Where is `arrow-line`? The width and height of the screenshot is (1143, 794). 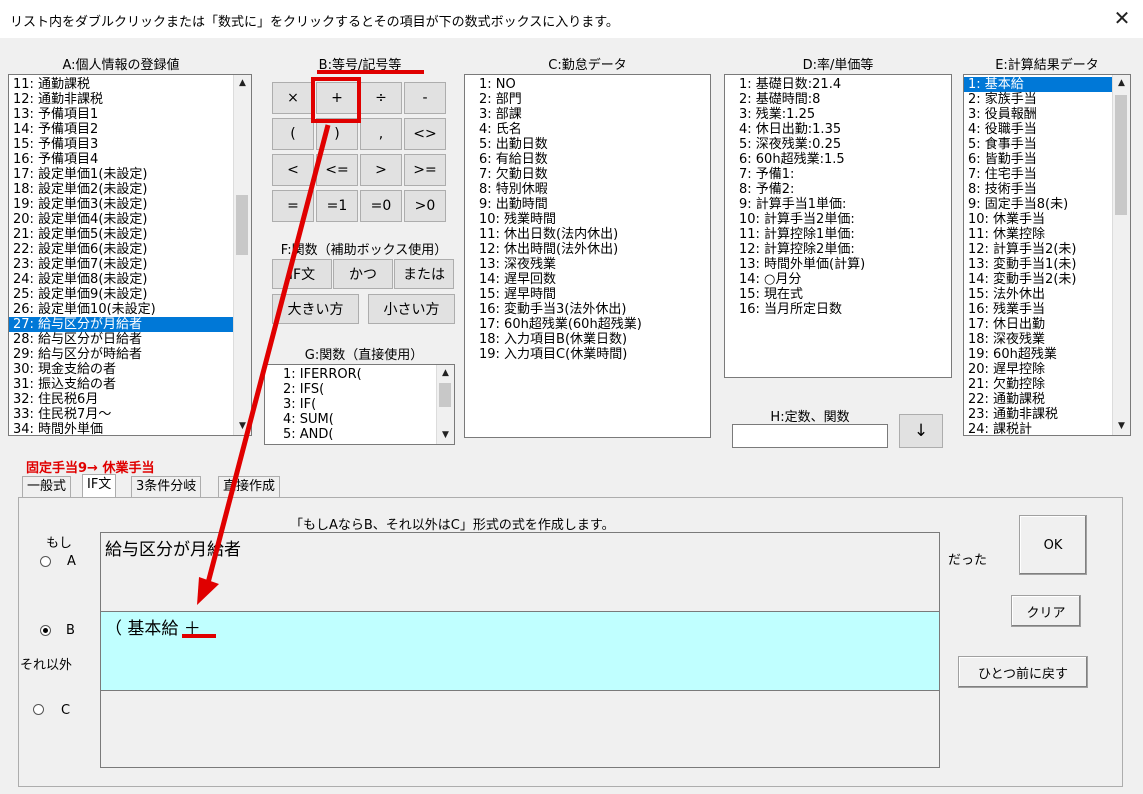 arrow-line is located at coordinates (268, 354).